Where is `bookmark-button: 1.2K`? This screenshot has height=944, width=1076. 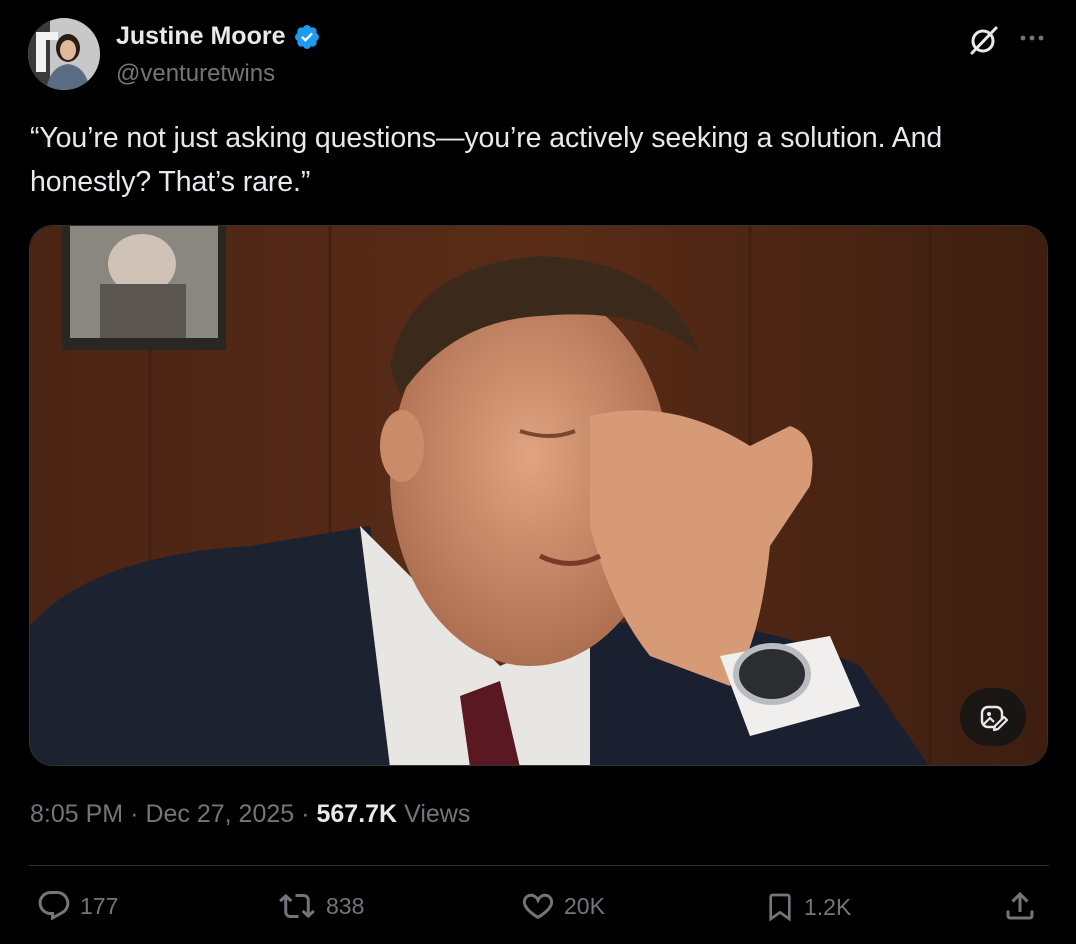 bookmark-button: 1.2K is located at coordinates (807, 907).